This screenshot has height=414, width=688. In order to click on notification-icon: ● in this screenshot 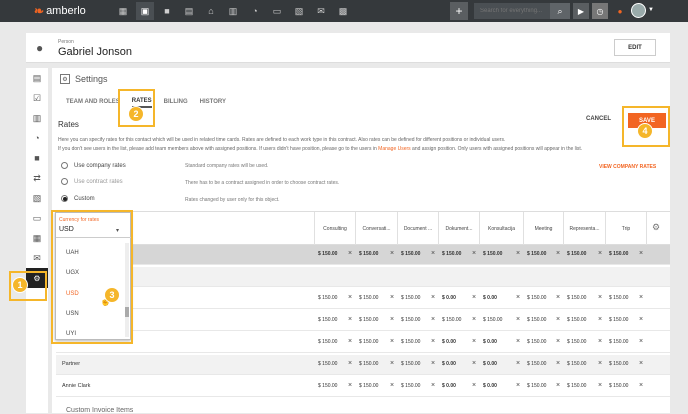, I will do `click(620, 11)`.